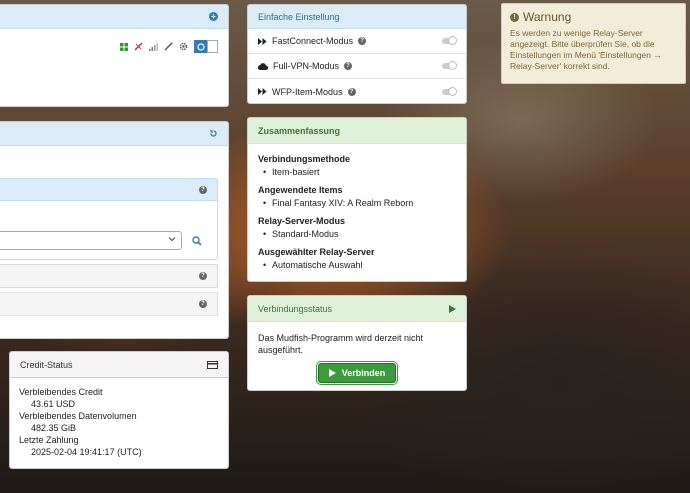 Image resolution: width=690 pixels, height=493 pixels. I want to click on windows-icon, so click(124, 46).